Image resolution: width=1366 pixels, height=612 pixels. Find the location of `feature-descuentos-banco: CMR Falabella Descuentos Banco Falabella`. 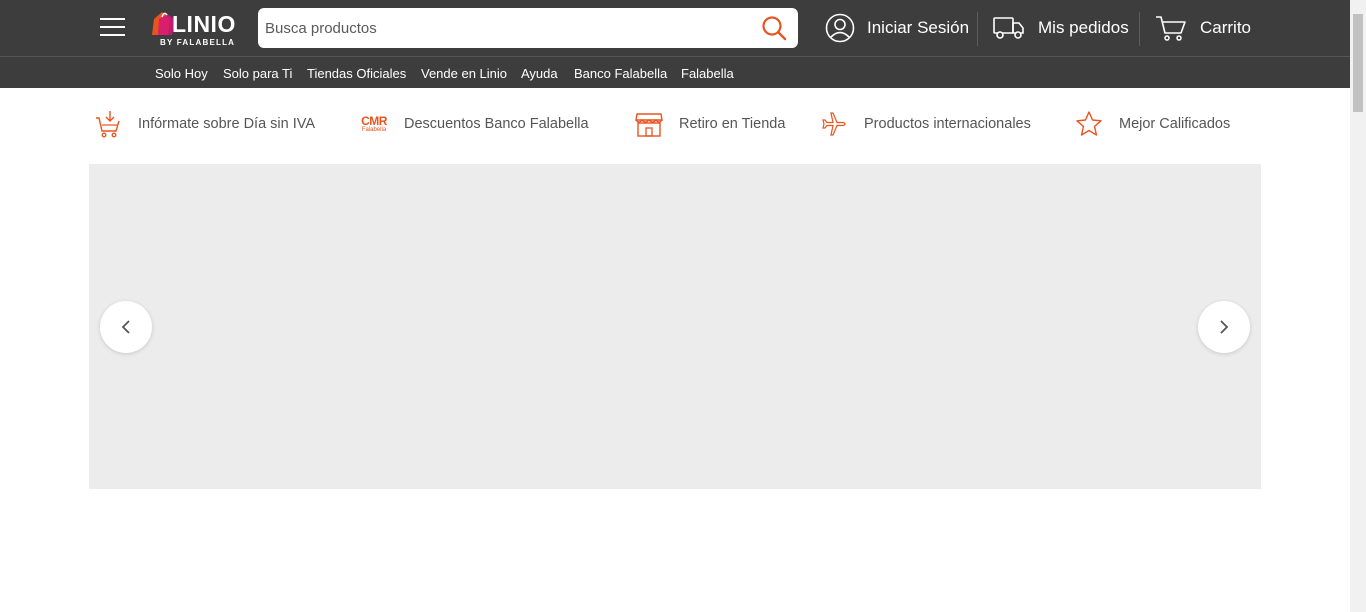

feature-descuentos-banco: CMR Falabella Descuentos Banco Falabella is located at coordinates (473, 124).